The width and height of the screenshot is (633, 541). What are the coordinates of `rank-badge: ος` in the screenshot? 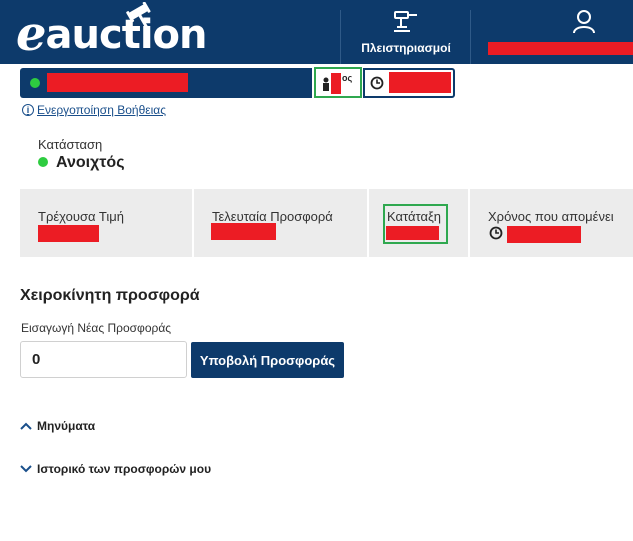 It's located at (338, 82).